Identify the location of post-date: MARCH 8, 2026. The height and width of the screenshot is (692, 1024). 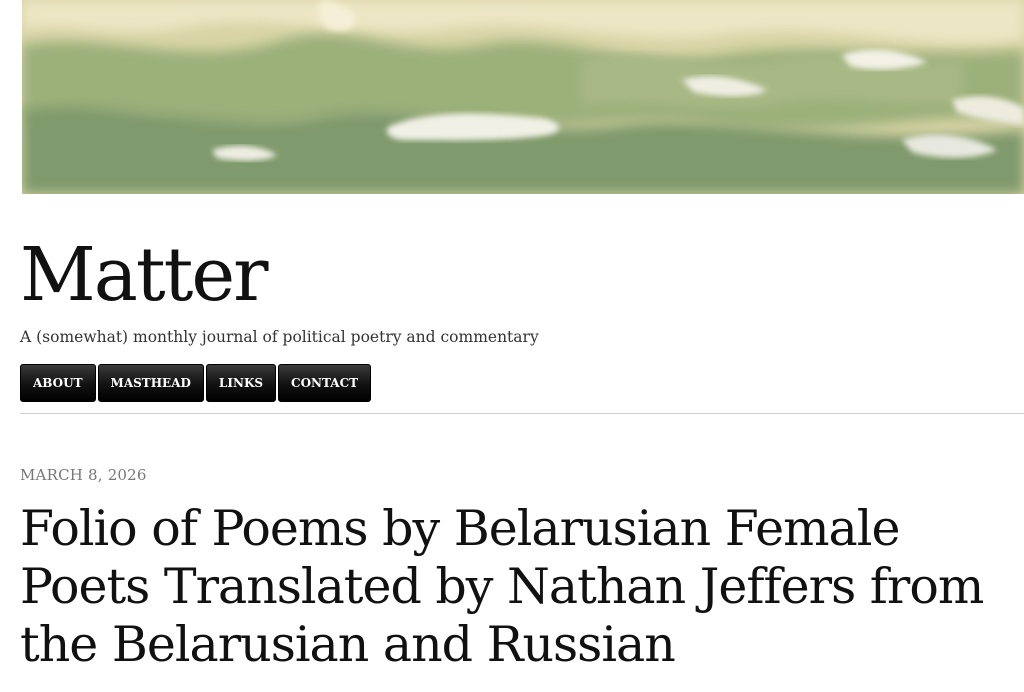
(83, 475).